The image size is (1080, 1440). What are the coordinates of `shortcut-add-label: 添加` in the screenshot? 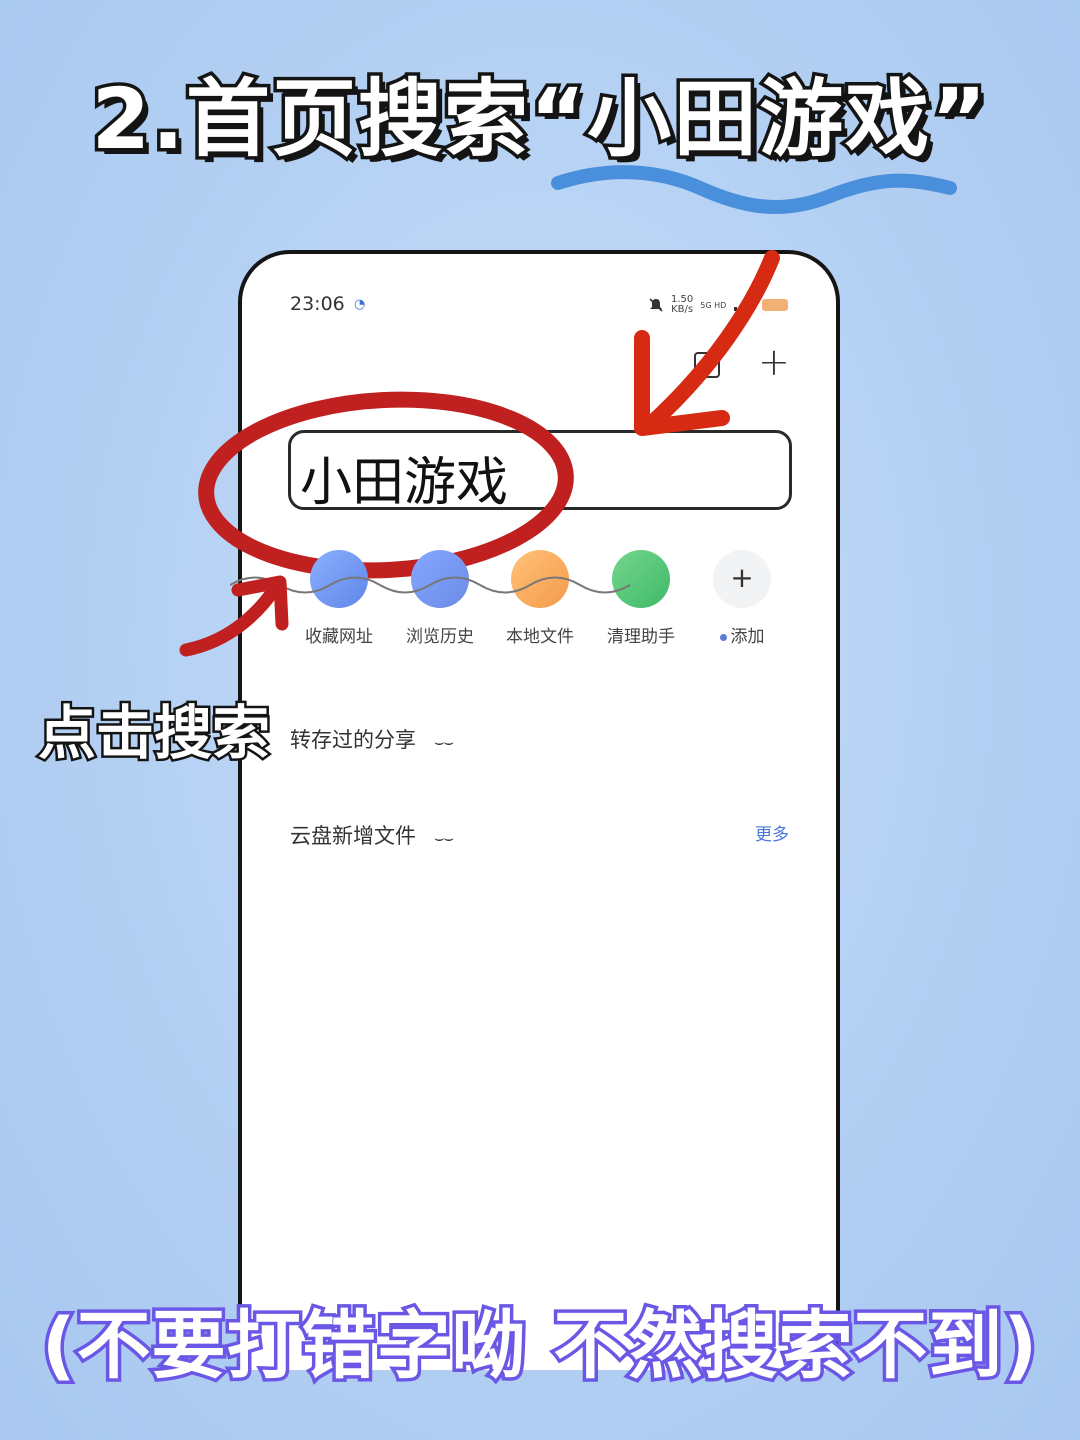 It's located at (747, 637).